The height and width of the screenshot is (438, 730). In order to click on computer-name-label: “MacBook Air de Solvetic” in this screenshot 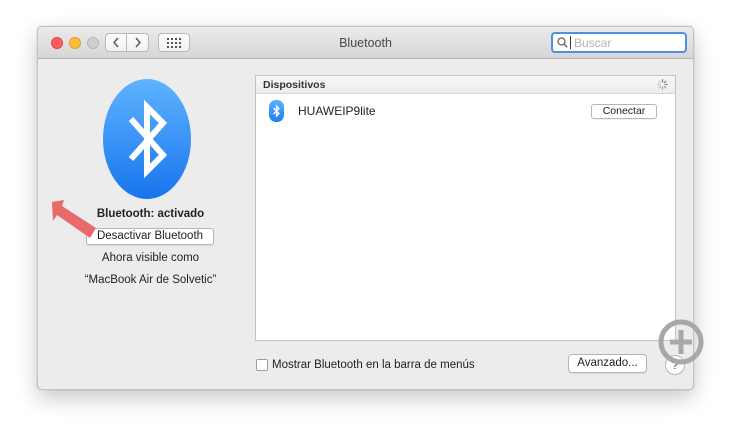, I will do `click(150, 280)`.